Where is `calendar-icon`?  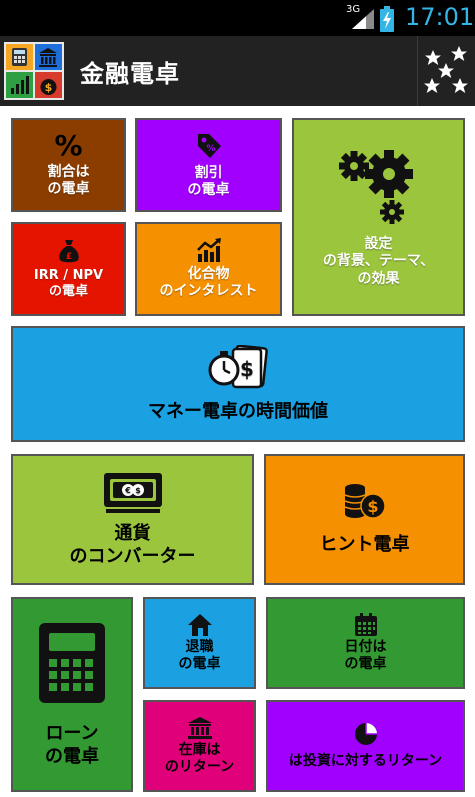 calendar-icon is located at coordinates (365, 624).